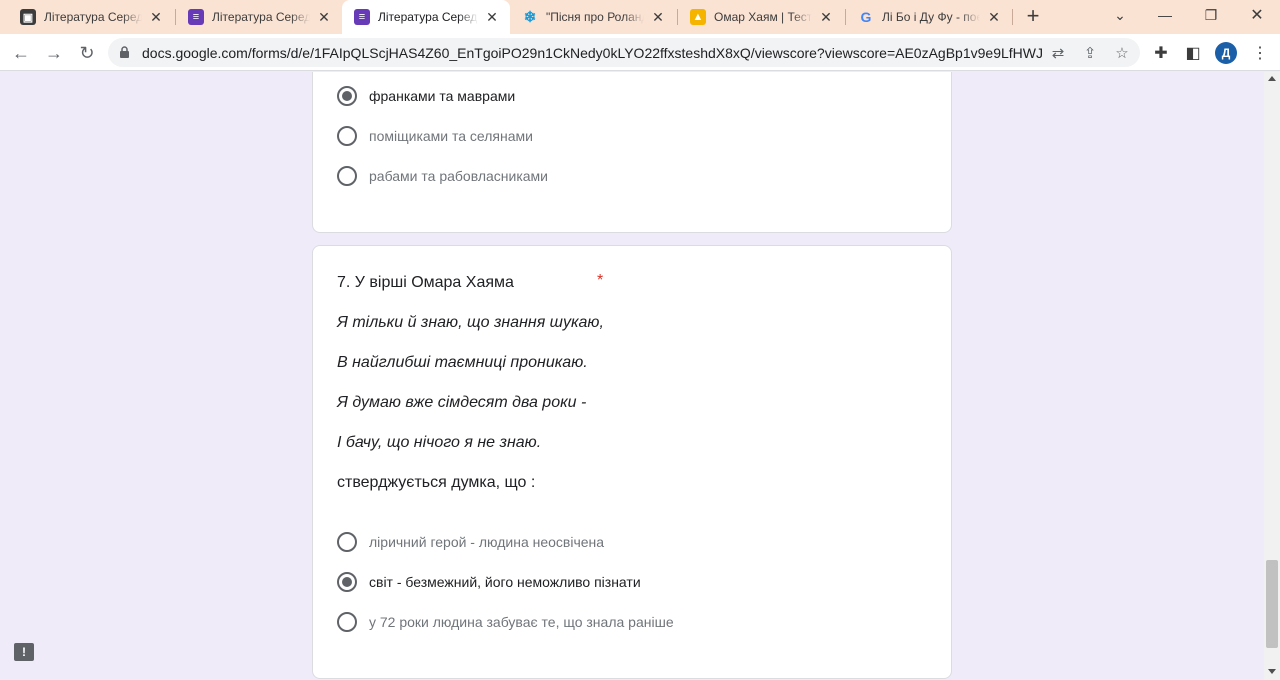 The width and height of the screenshot is (1280, 680). Describe the element at coordinates (1193, 53) in the screenshot. I see `side-panel-icon: ◧` at that location.